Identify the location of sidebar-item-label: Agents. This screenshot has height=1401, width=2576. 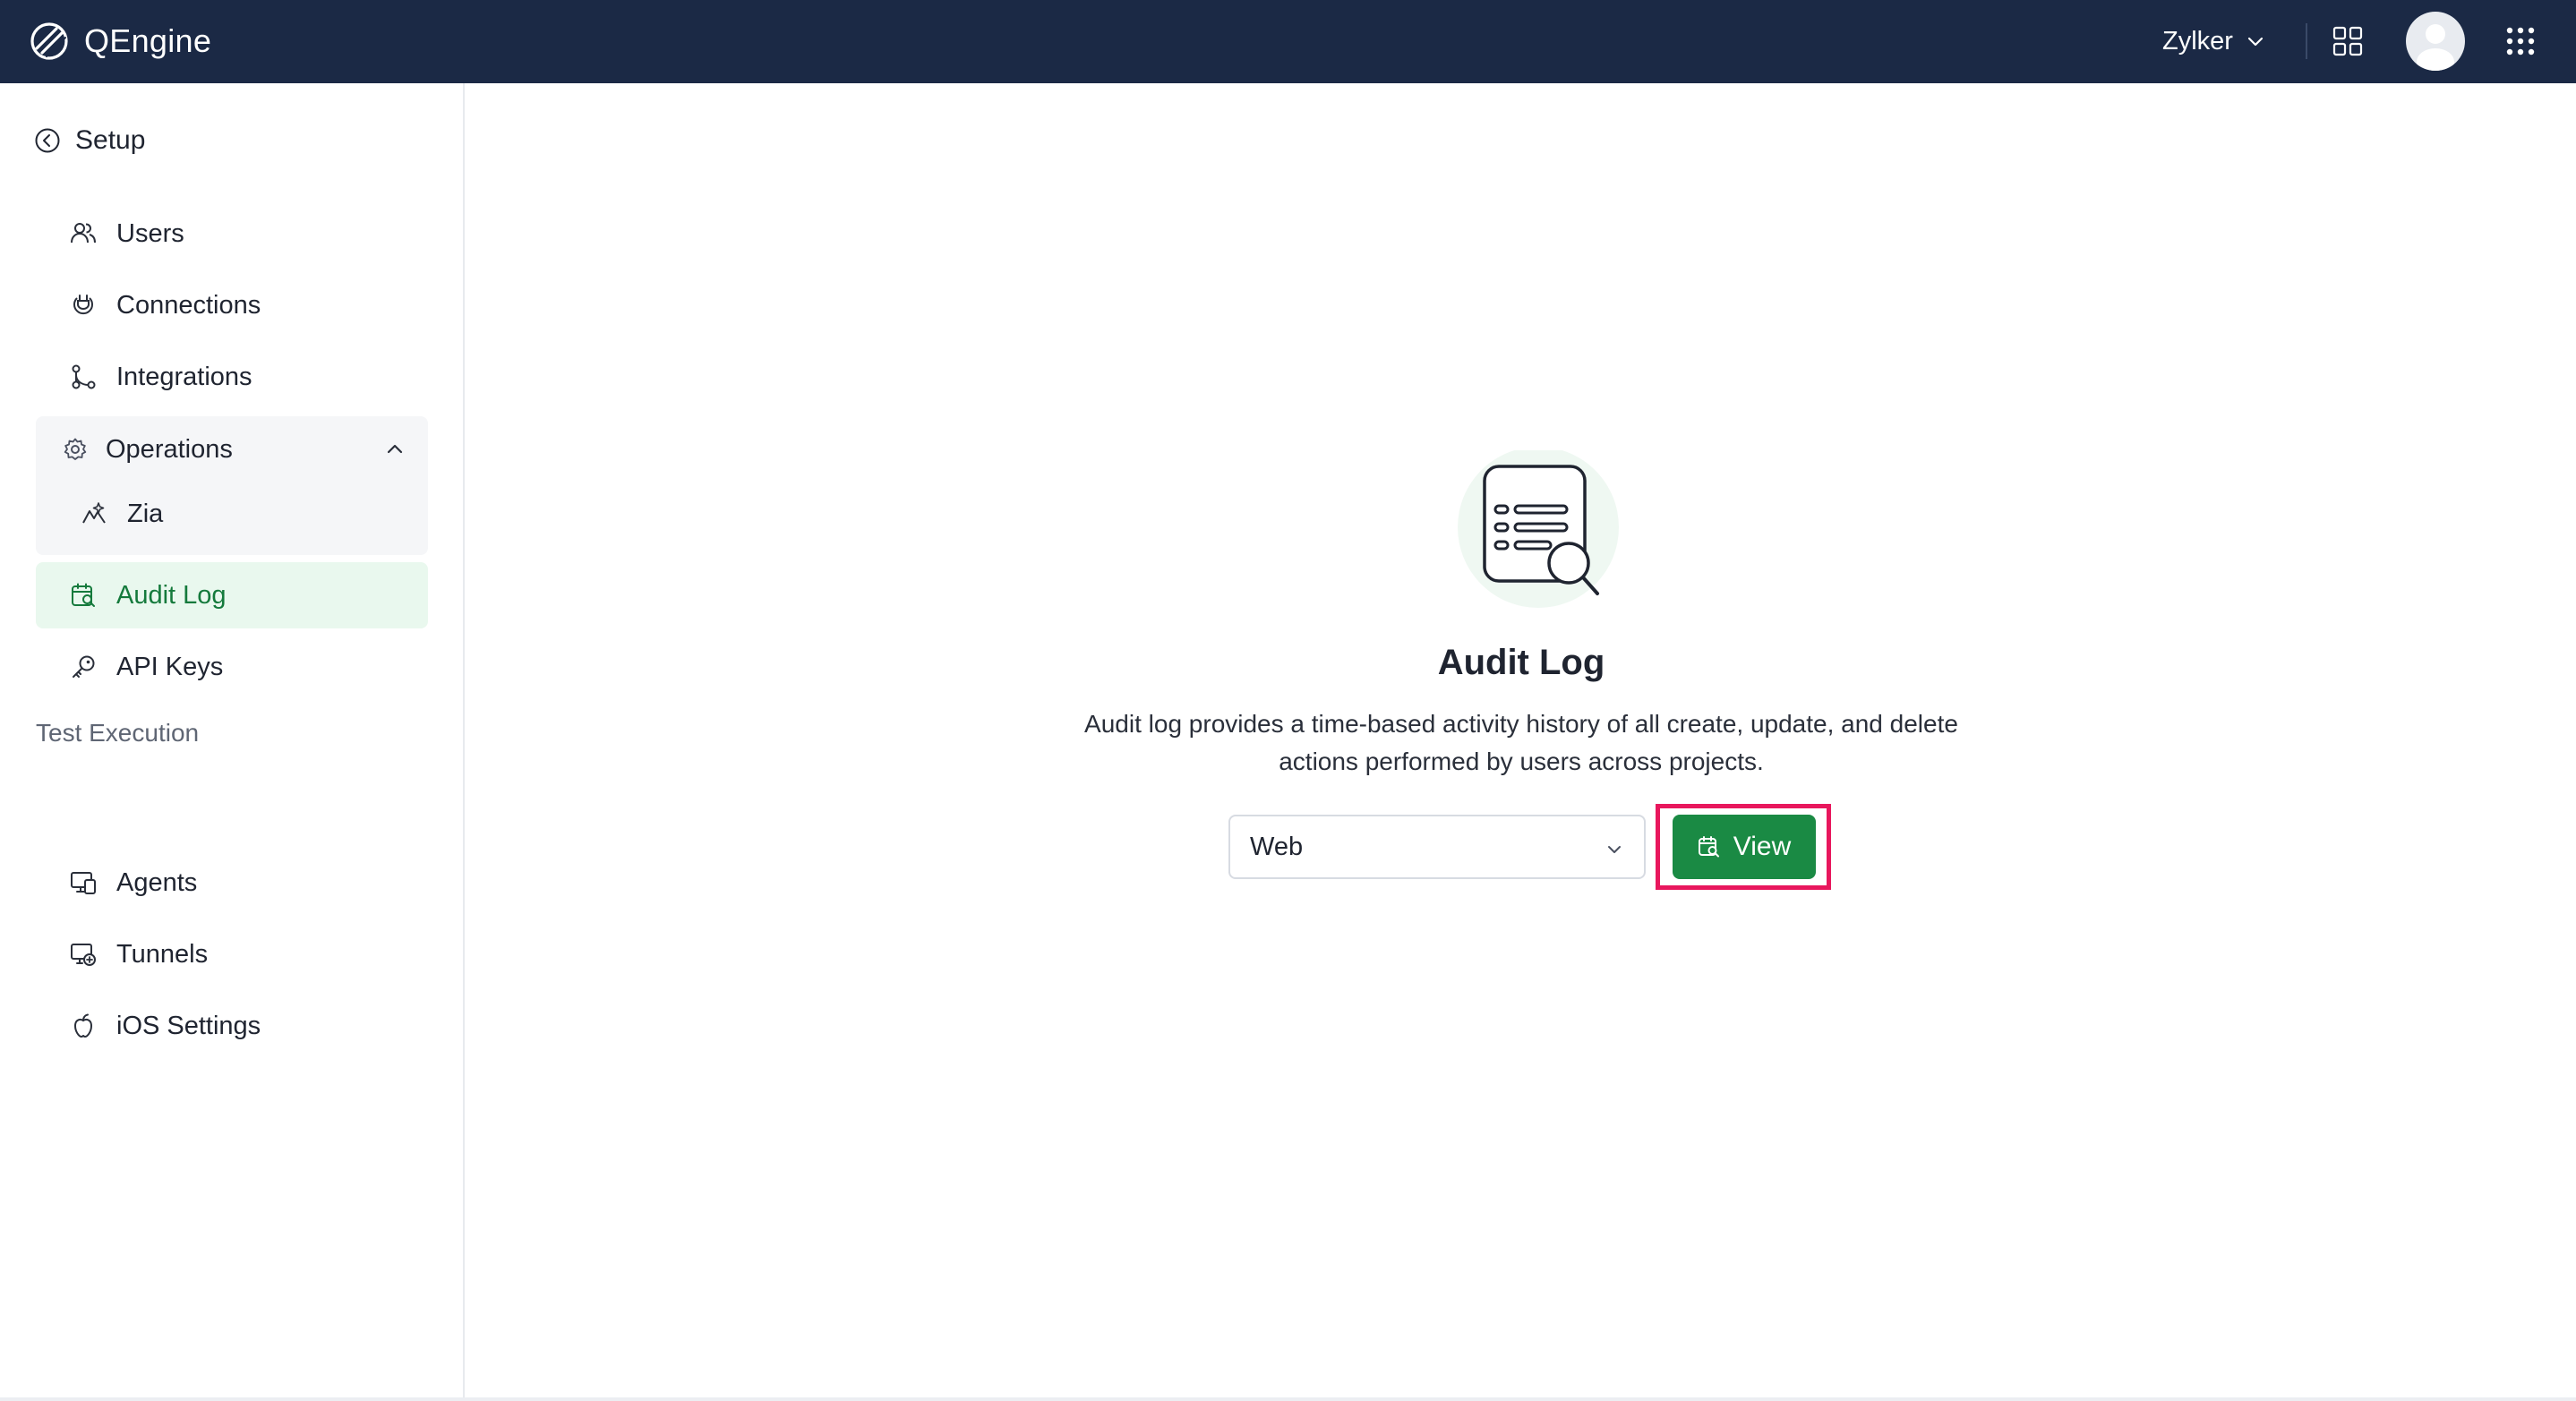
(157, 882).